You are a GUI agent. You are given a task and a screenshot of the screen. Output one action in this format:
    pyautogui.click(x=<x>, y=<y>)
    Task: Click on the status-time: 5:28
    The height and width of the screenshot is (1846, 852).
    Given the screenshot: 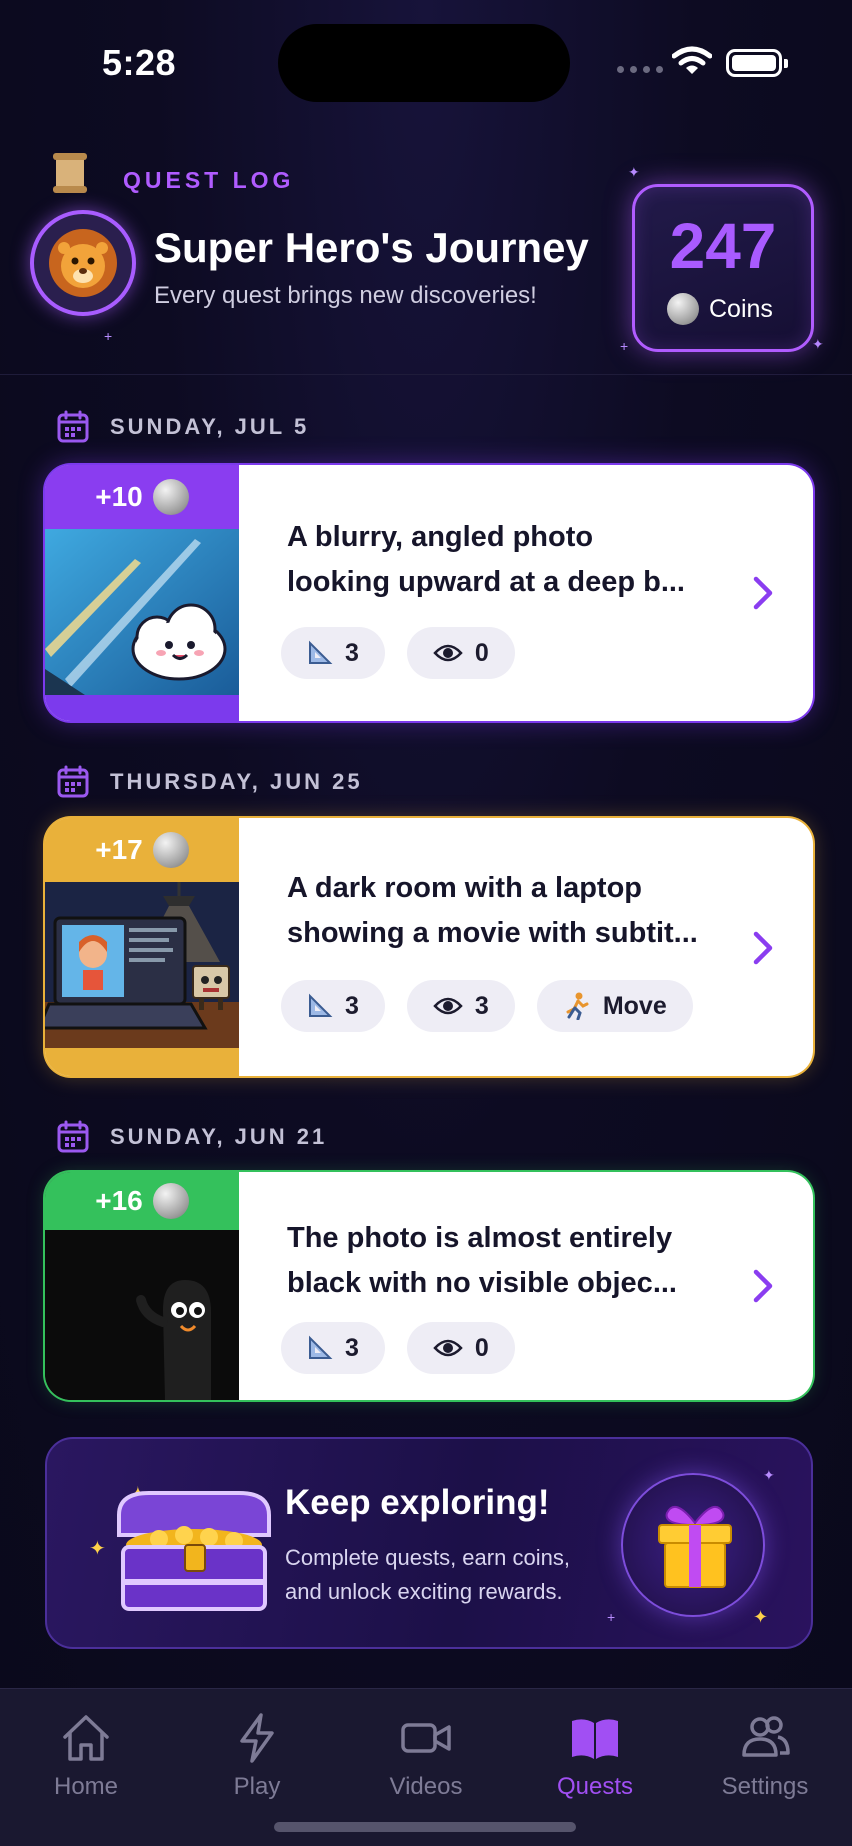 What is the action you would take?
    pyautogui.click(x=139, y=62)
    